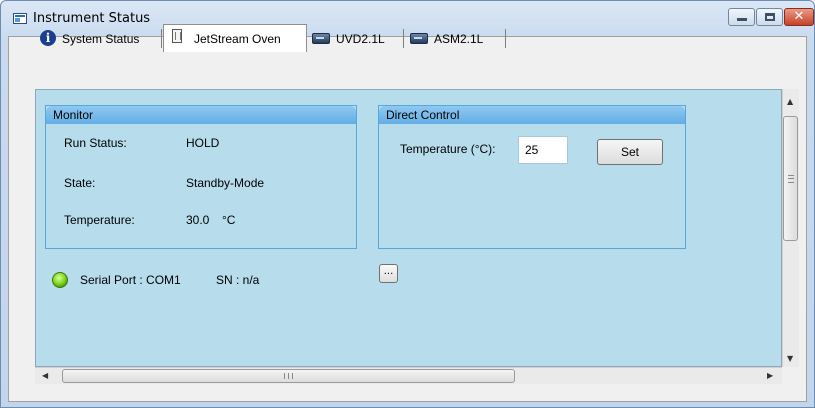 This screenshot has height=408, width=815. What do you see at coordinates (790, 102) in the screenshot?
I see `scroll-up-arrow-icon: ▲` at bounding box center [790, 102].